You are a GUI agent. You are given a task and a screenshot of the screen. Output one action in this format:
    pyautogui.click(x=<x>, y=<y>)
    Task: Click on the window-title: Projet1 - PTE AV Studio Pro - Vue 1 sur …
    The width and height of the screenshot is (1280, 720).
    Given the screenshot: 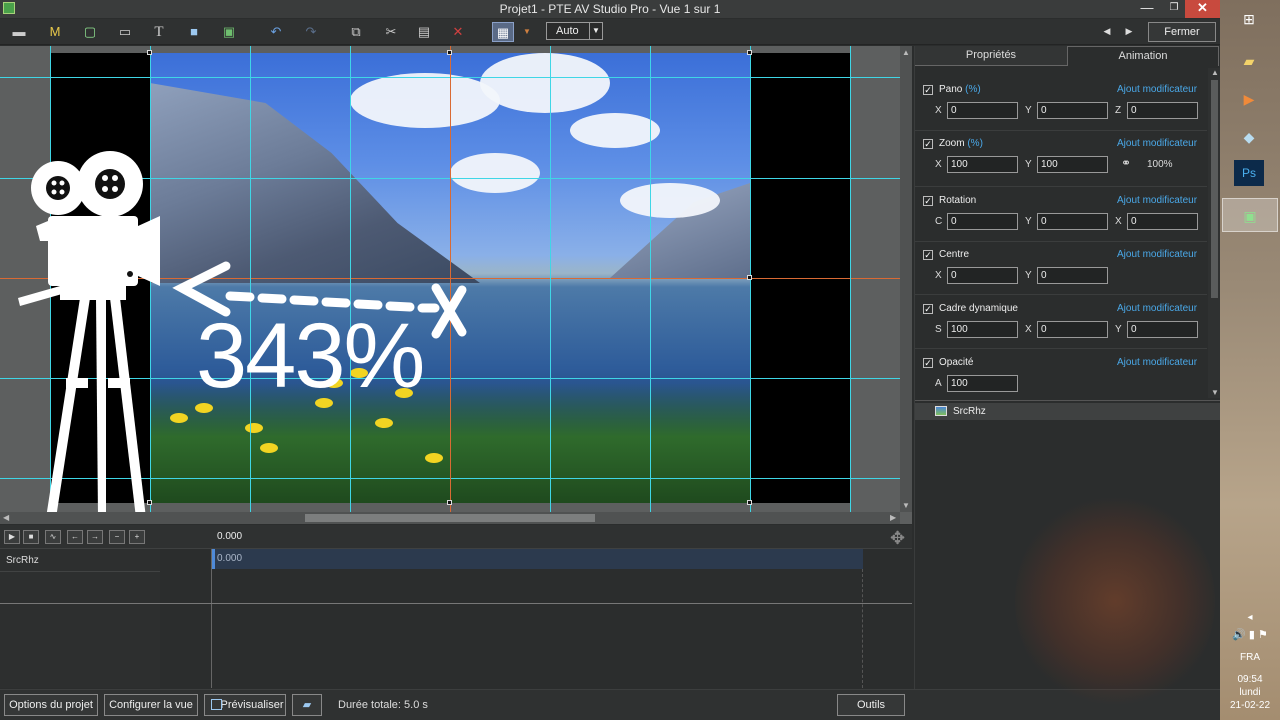 What is the action you would take?
    pyautogui.click(x=610, y=9)
    